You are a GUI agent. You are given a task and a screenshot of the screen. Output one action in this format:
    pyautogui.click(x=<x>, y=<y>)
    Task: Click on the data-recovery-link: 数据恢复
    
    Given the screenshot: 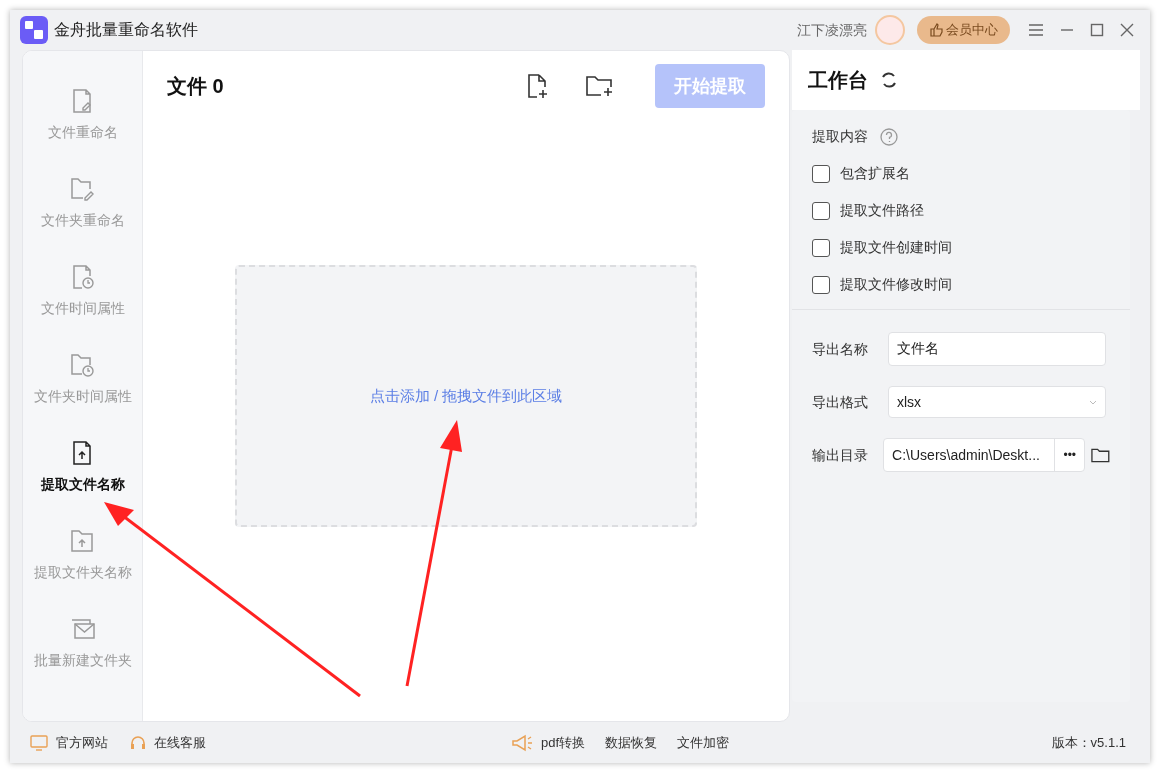 What is the action you would take?
    pyautogui.click(x=631, y=742)
    